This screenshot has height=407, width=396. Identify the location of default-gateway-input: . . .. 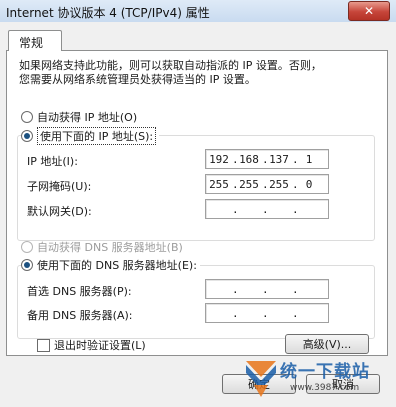
(267, 209).